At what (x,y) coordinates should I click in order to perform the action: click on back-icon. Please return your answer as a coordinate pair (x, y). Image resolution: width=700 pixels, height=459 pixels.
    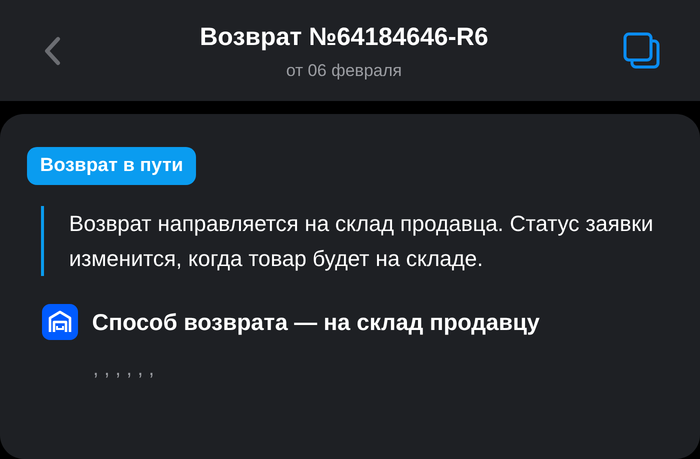
    Looking at the image, I should click on (52, 51).